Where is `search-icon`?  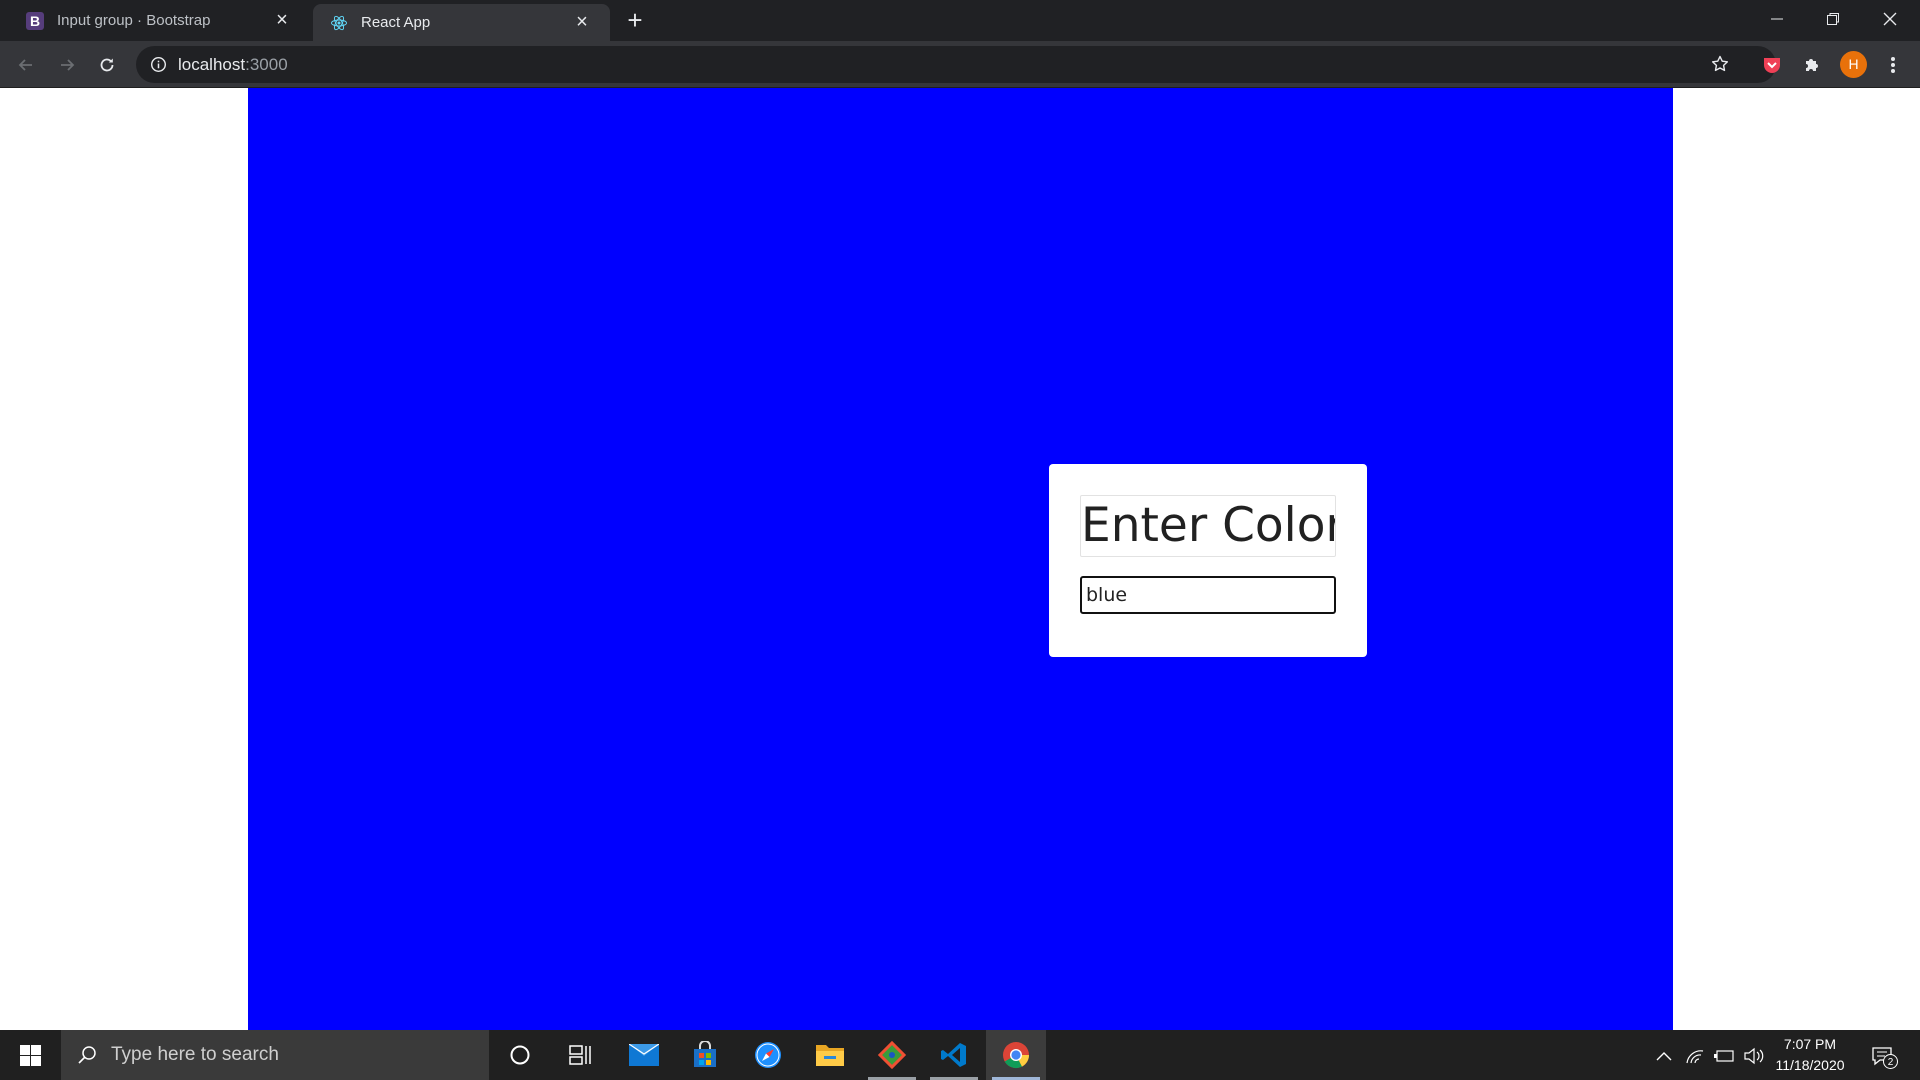 search-icon is located at coordinates (87, 1055).